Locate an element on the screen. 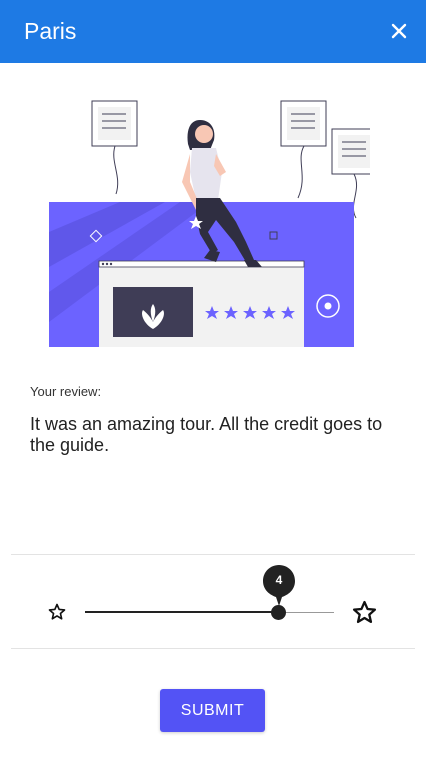  app-header: Paris is located at coordinates (213, 31).